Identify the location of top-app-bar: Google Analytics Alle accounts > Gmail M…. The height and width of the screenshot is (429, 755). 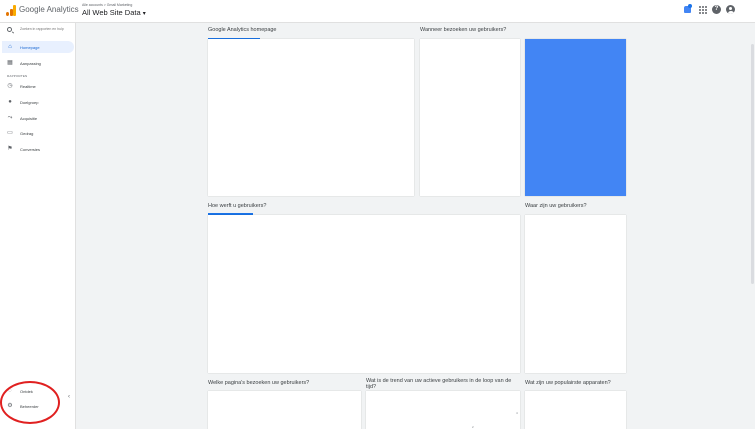
(377, 11).